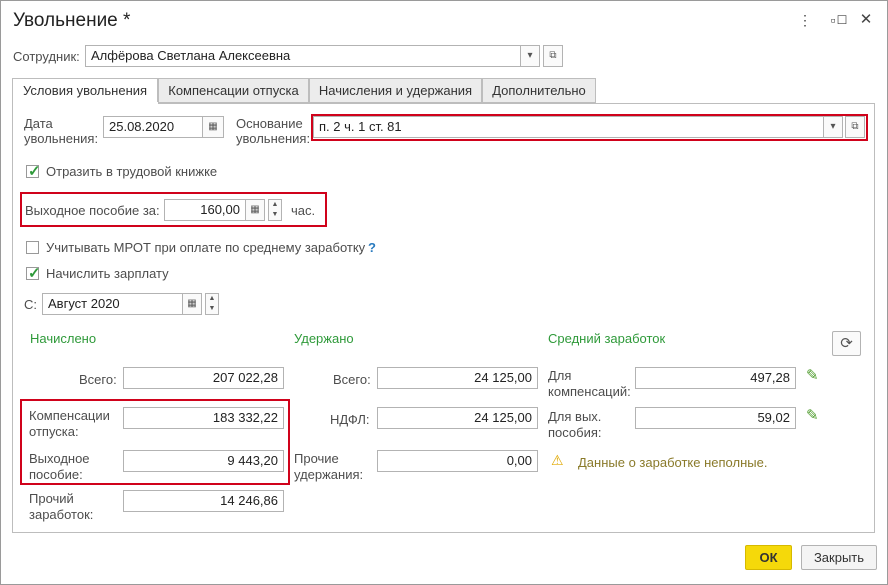  I want to click on ndfl-field: 24 125,00, so click(457, 418).